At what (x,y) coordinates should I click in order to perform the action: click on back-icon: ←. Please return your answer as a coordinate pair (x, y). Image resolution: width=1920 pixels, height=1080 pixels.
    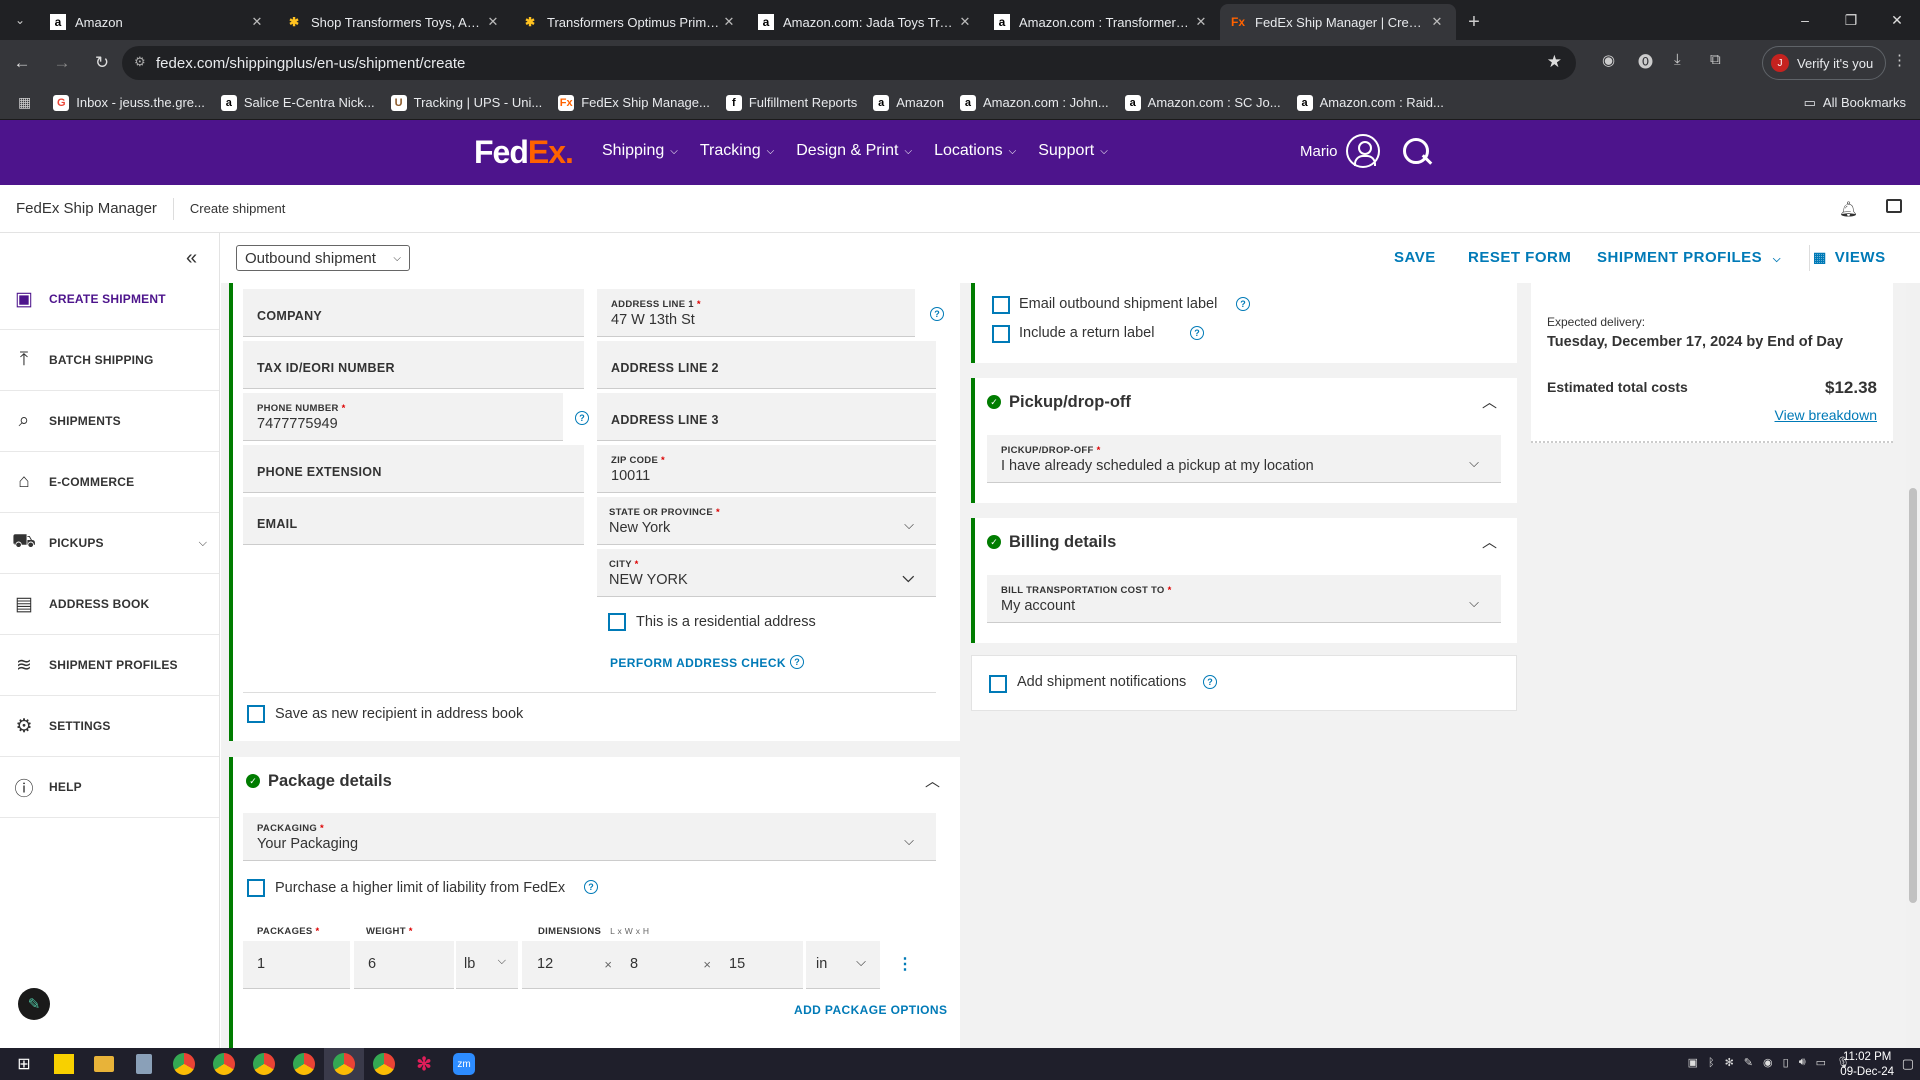
    Looking at the image, I should click on (22, 63).